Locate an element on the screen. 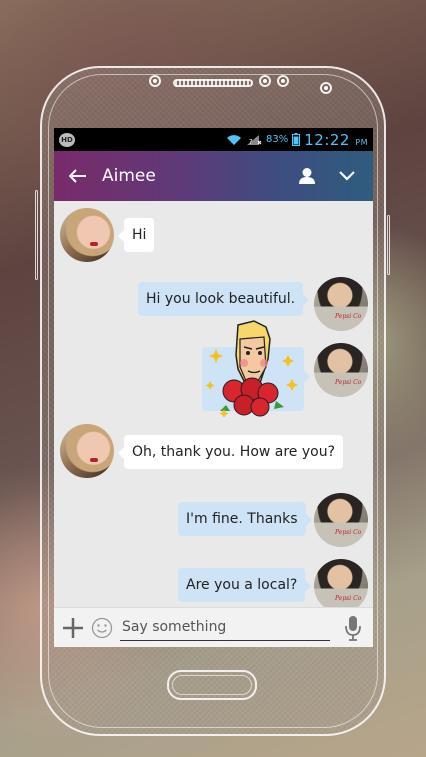 Image resolution: width=426 pixels, height=757 pixels. wifi-icon is located at coordinates (234, 140).